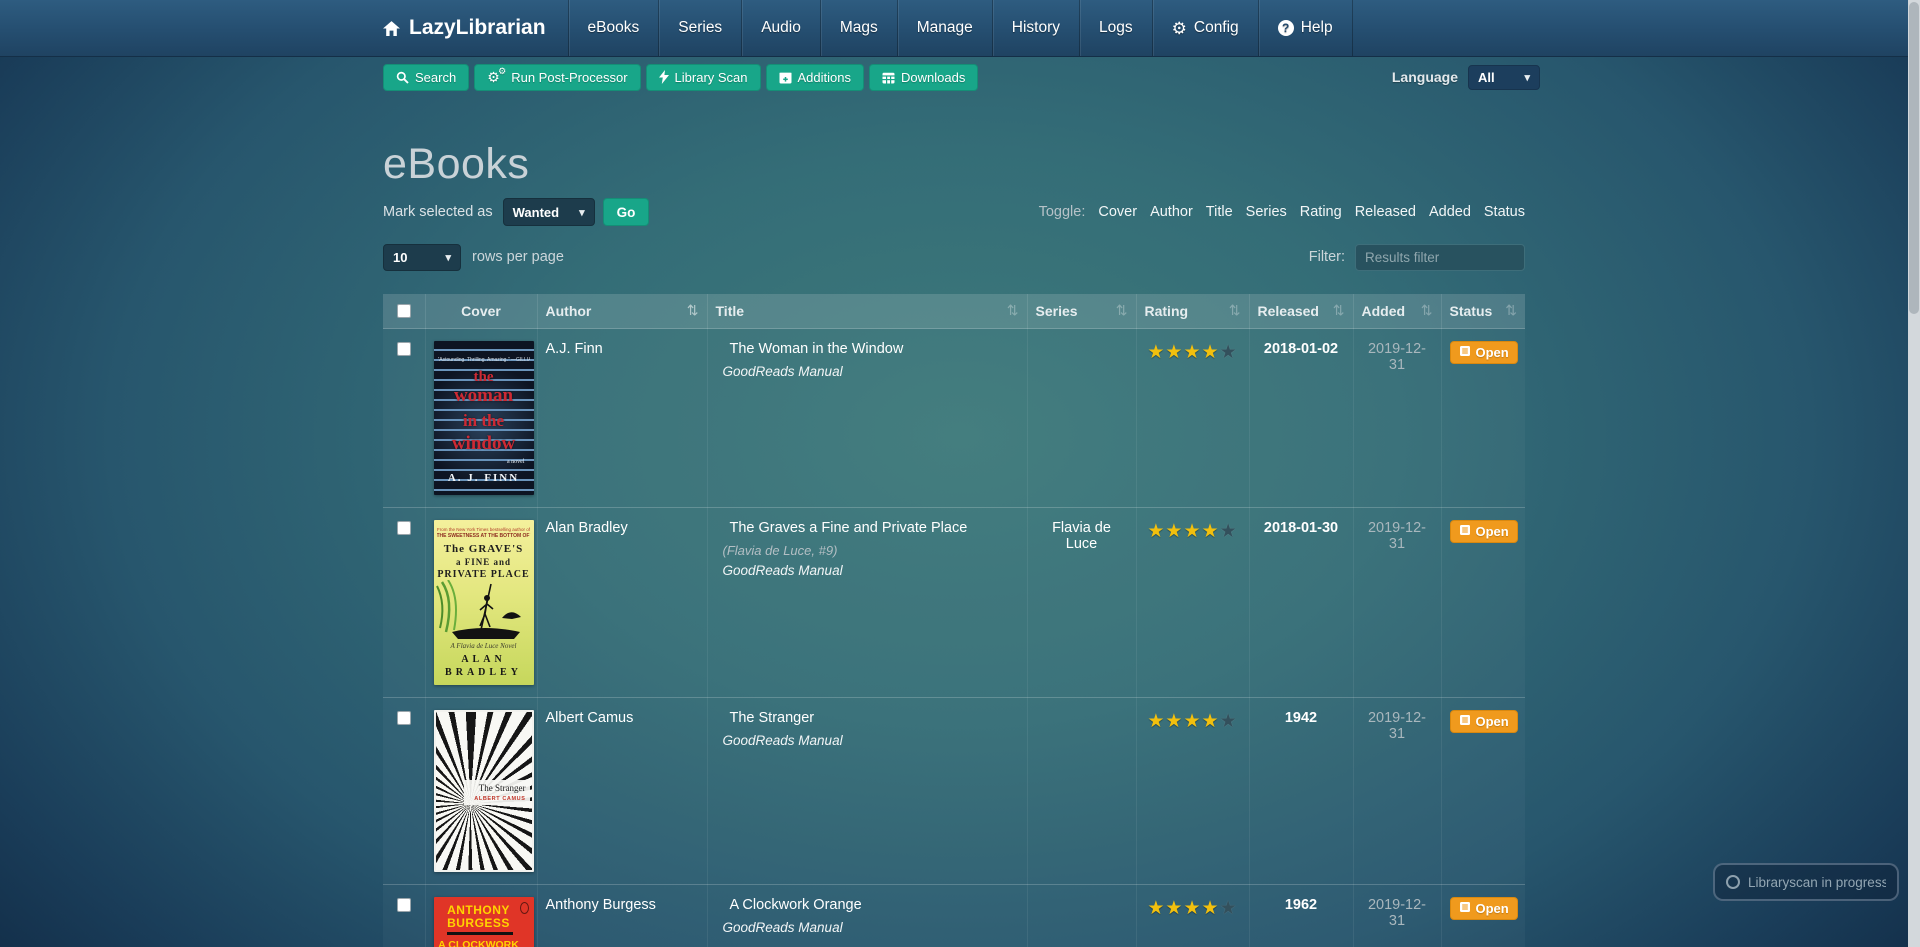 The image size is (1920, 947). What do you see at coordinates (1492, 908) in the screenshot?
I see `status-label: Open` at bounding box center [1492, 908].